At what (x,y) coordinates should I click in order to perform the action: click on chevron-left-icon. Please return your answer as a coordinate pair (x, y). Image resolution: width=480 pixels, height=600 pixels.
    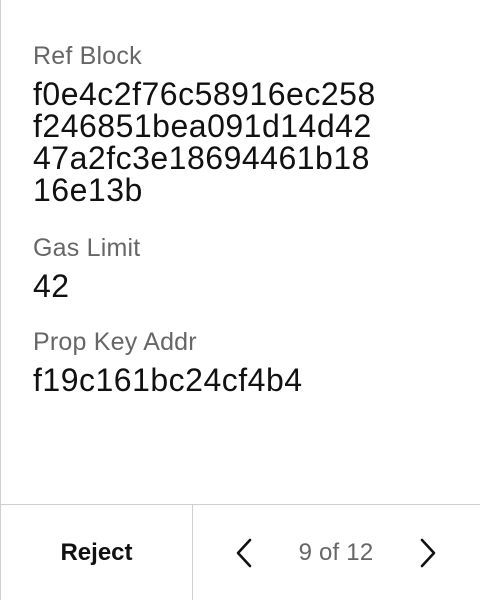
    Looking at the image, I should click on (244, 552).